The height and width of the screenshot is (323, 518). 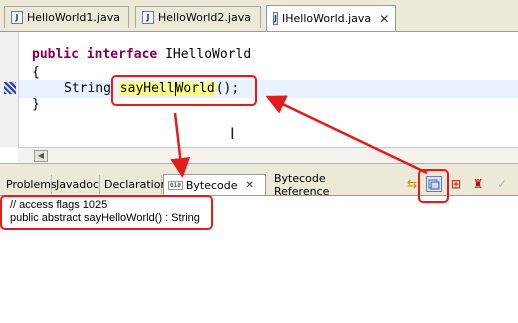 I want to click on horizontal-scrollbar: ◀, so click(x=268, y=155).